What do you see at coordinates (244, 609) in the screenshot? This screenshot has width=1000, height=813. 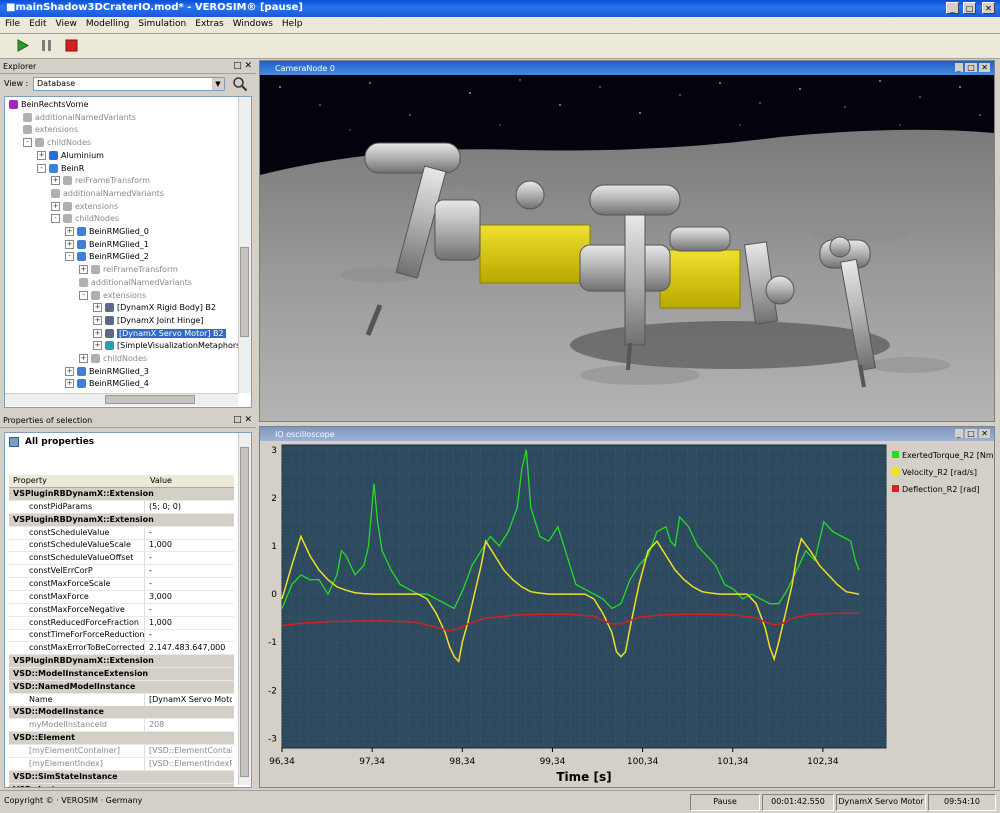 I see `properties-scrollbar` at bounding box center [244, 609].